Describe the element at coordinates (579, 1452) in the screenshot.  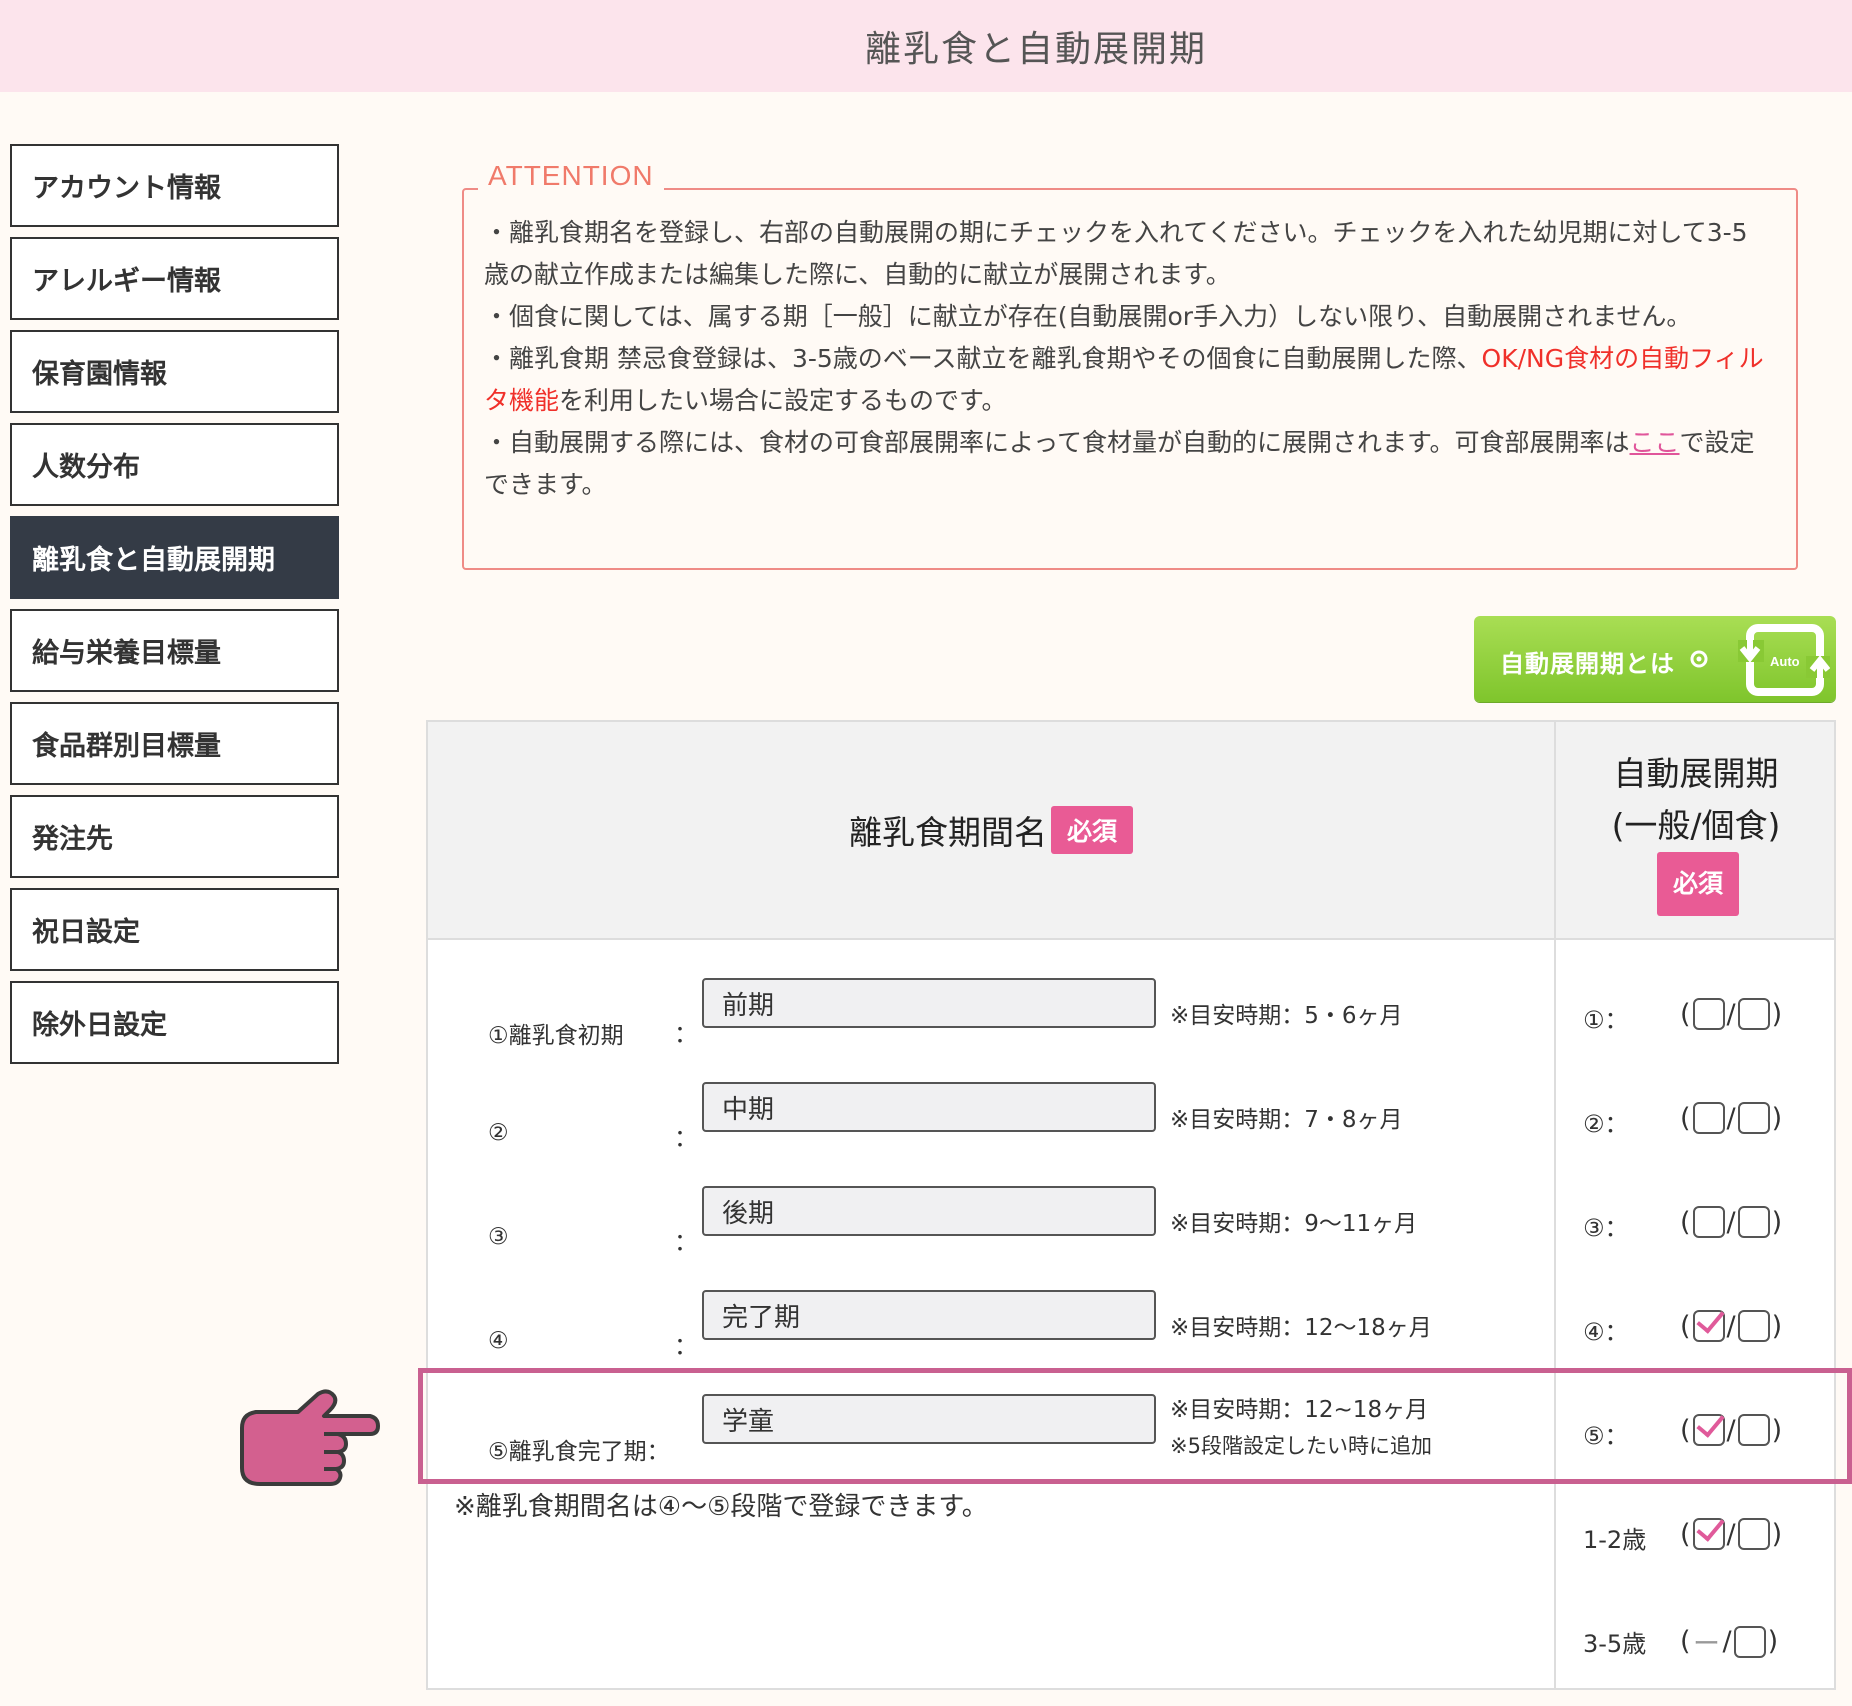
I see `row-label: ⑤離乳食完了期：` at that location.